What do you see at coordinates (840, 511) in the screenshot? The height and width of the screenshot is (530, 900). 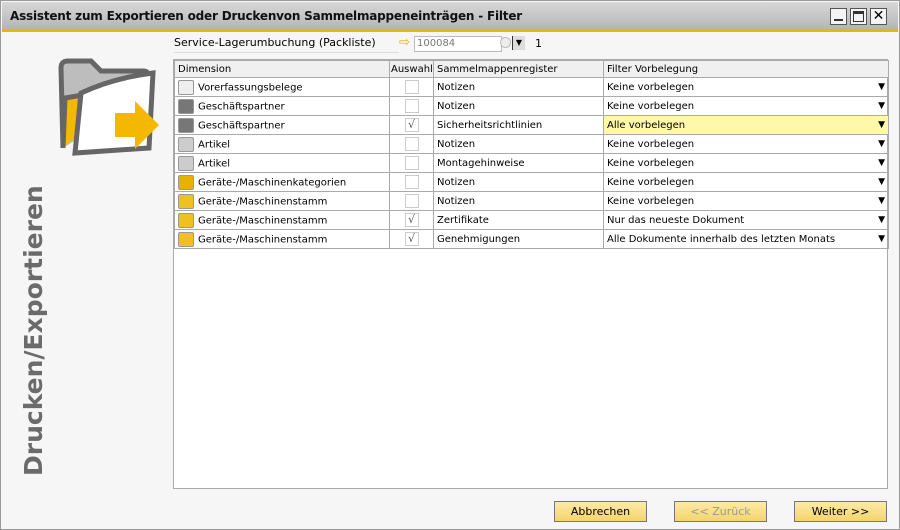 I see `next-button: Weiter >>` at bounding box center [840, 511].